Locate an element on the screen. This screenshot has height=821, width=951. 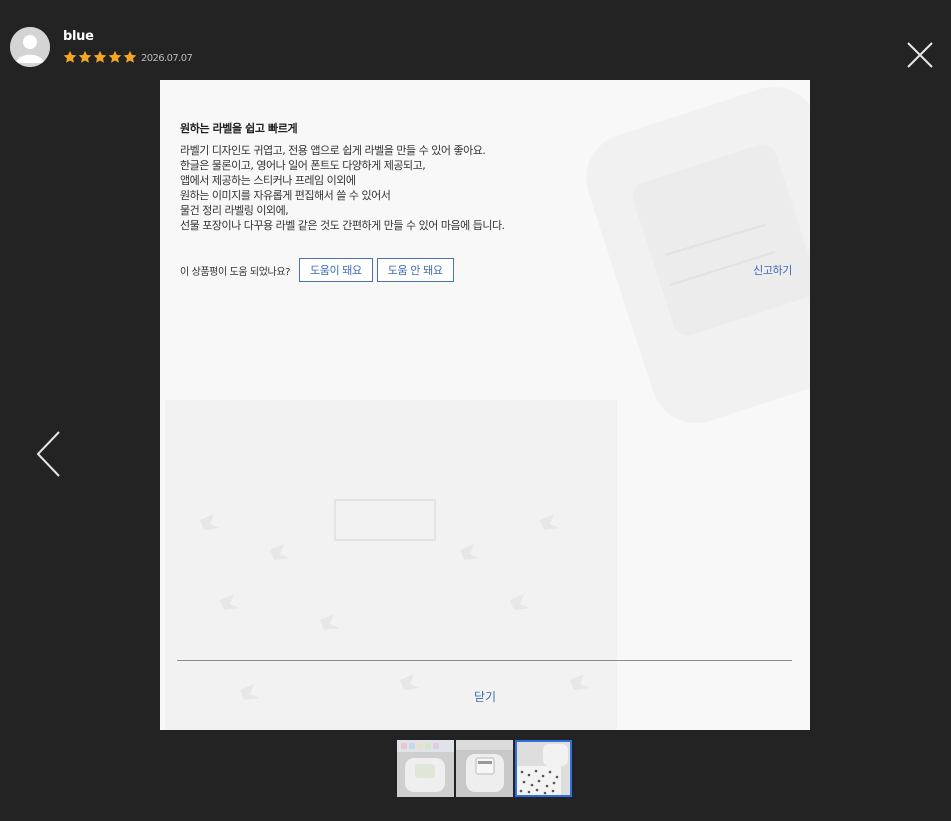
divider is located at coordinates (484, 660).